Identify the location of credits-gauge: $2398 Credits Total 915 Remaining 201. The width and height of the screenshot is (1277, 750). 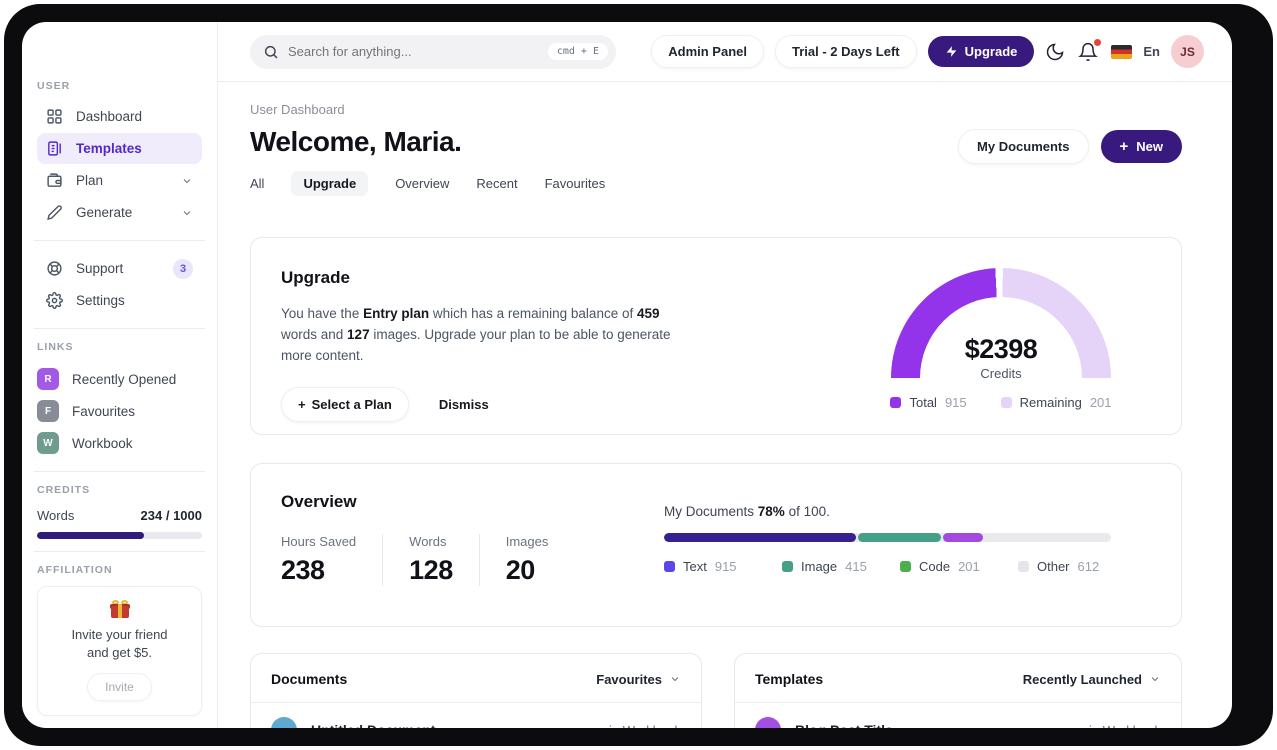
(1001, 339).